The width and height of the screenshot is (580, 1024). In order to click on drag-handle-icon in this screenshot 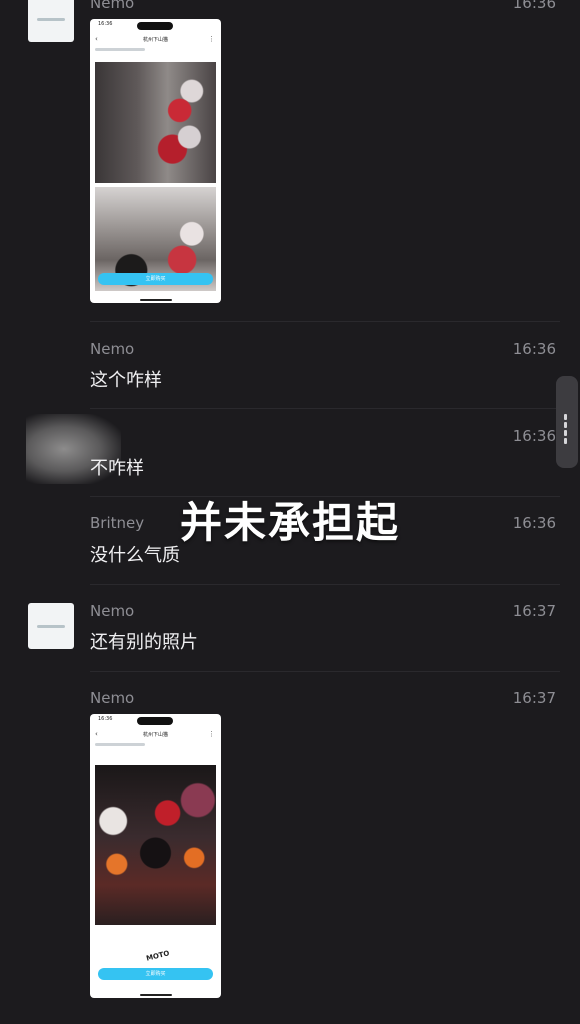, I will do `click(567, 422)`.